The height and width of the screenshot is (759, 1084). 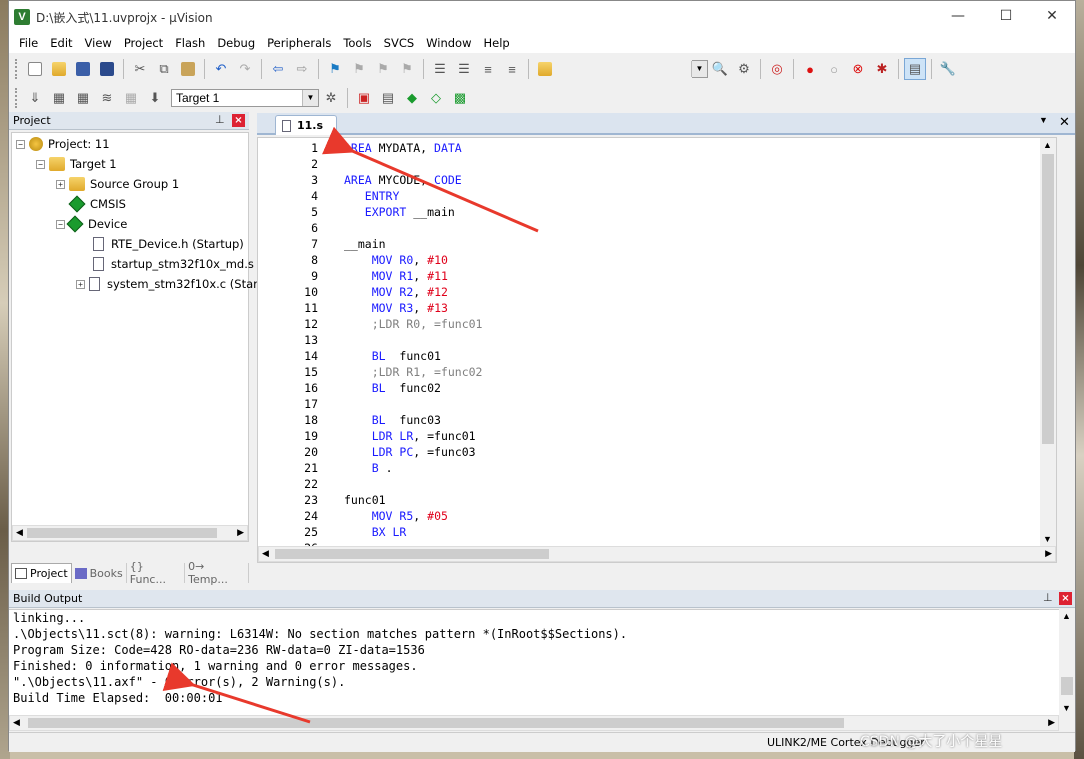 I want to click on find-combo: ▼, so click(x=699, y=69).